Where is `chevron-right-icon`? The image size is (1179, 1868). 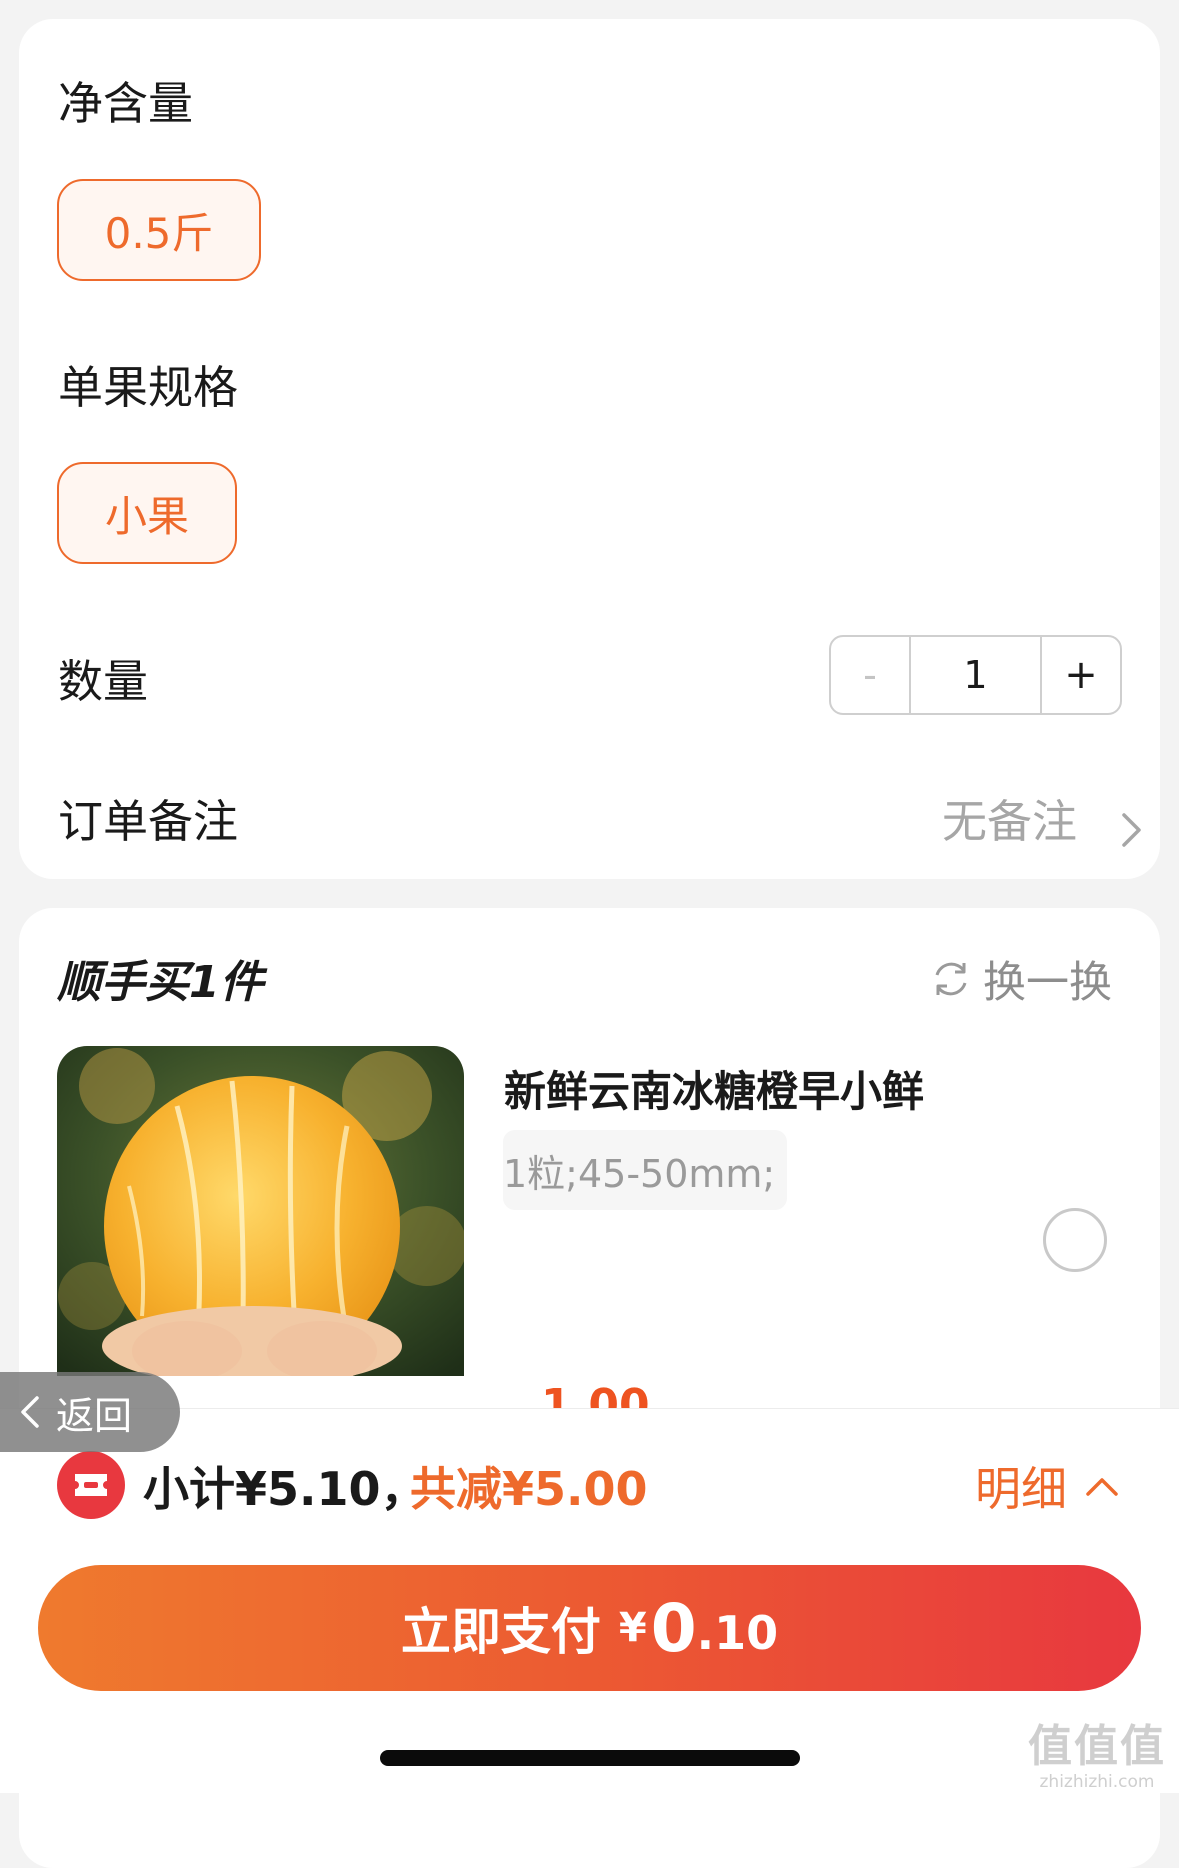 chevron-right-icon is located at coordinates (1132, 830).